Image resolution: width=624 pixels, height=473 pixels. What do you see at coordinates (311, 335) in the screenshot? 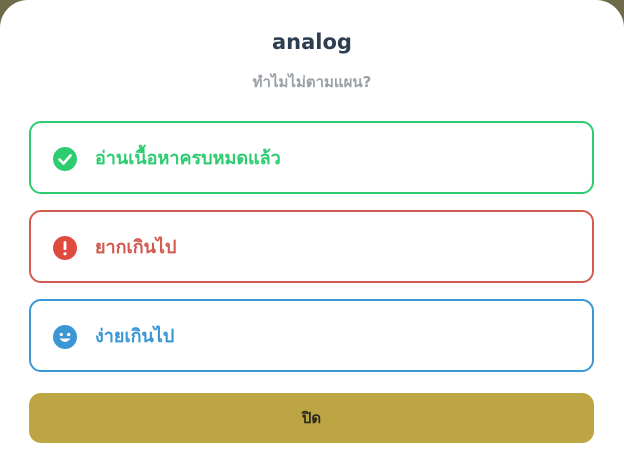
I see `option-too-easy: ง่ายเกินไป` at bounding box center [311, 335].